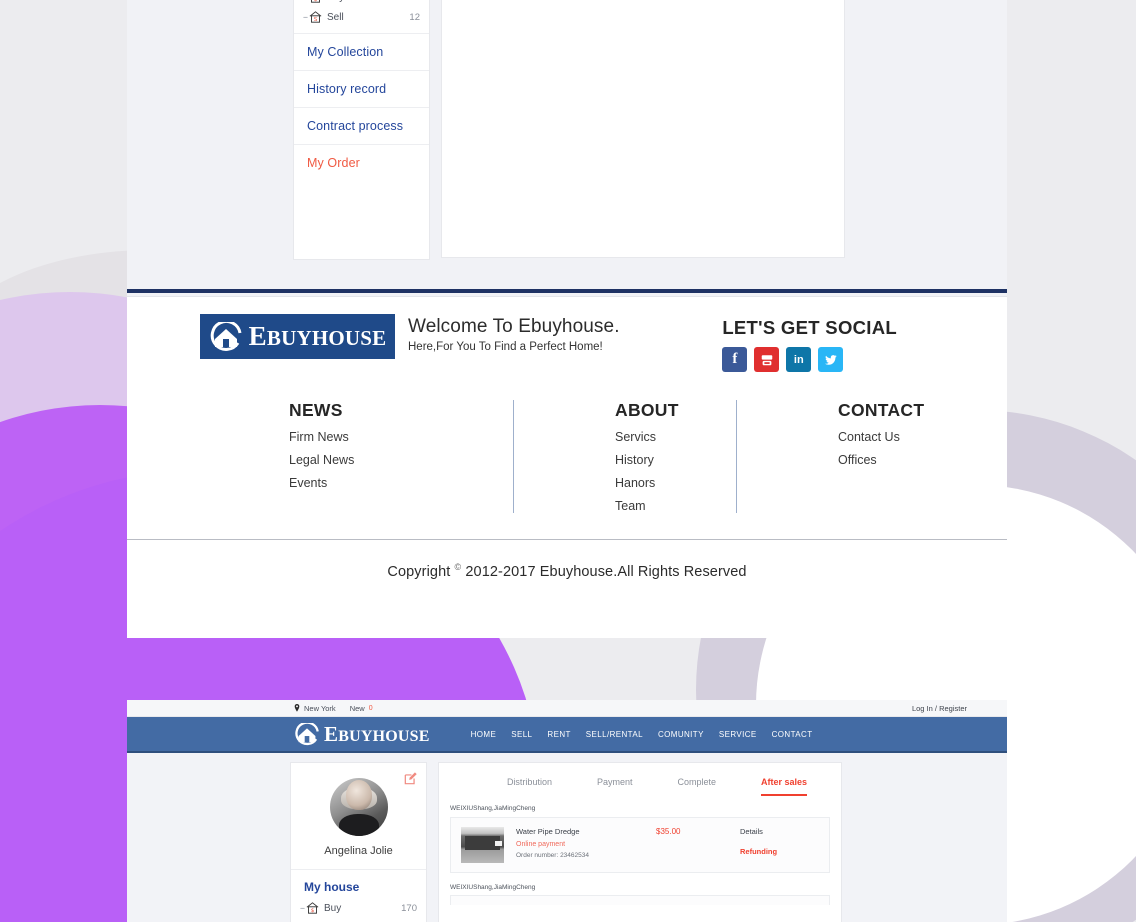  Describe the element at coordinates (898, 437) in the screenshot. I see `footer-link-contact-us: Contact Us` at that location.